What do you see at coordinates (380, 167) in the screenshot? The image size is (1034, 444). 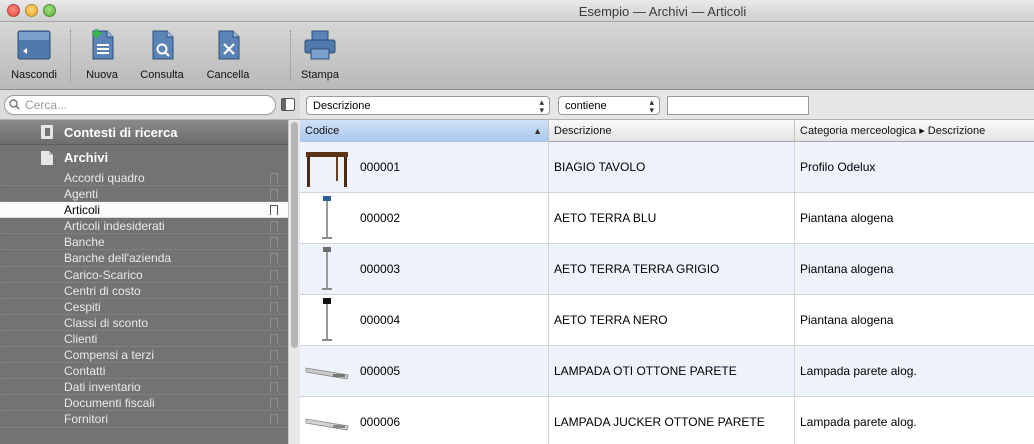 I see `codice-text: 000001` at bounding box center [380, 167].